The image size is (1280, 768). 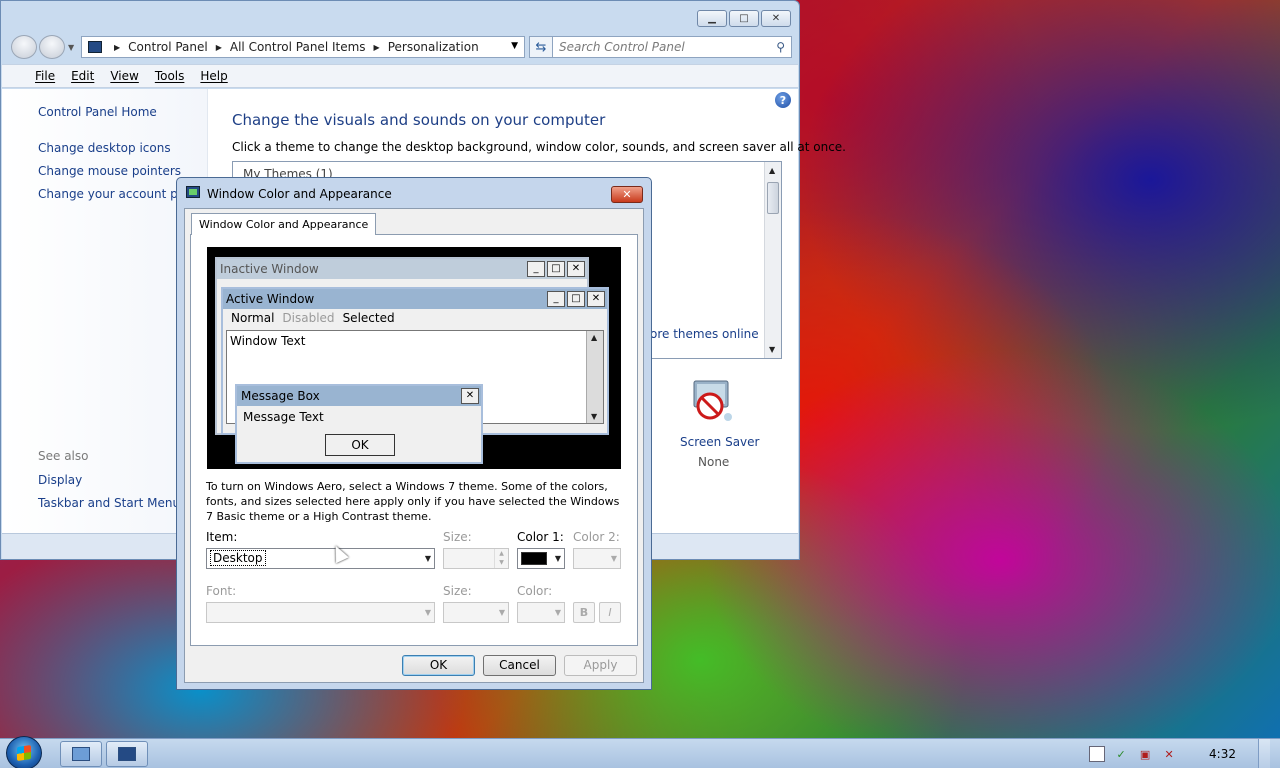 What do you see at coordinates (170, 76) in the screenshot?
I see `menu-tools: Tools` at bounding box center [170, 76].